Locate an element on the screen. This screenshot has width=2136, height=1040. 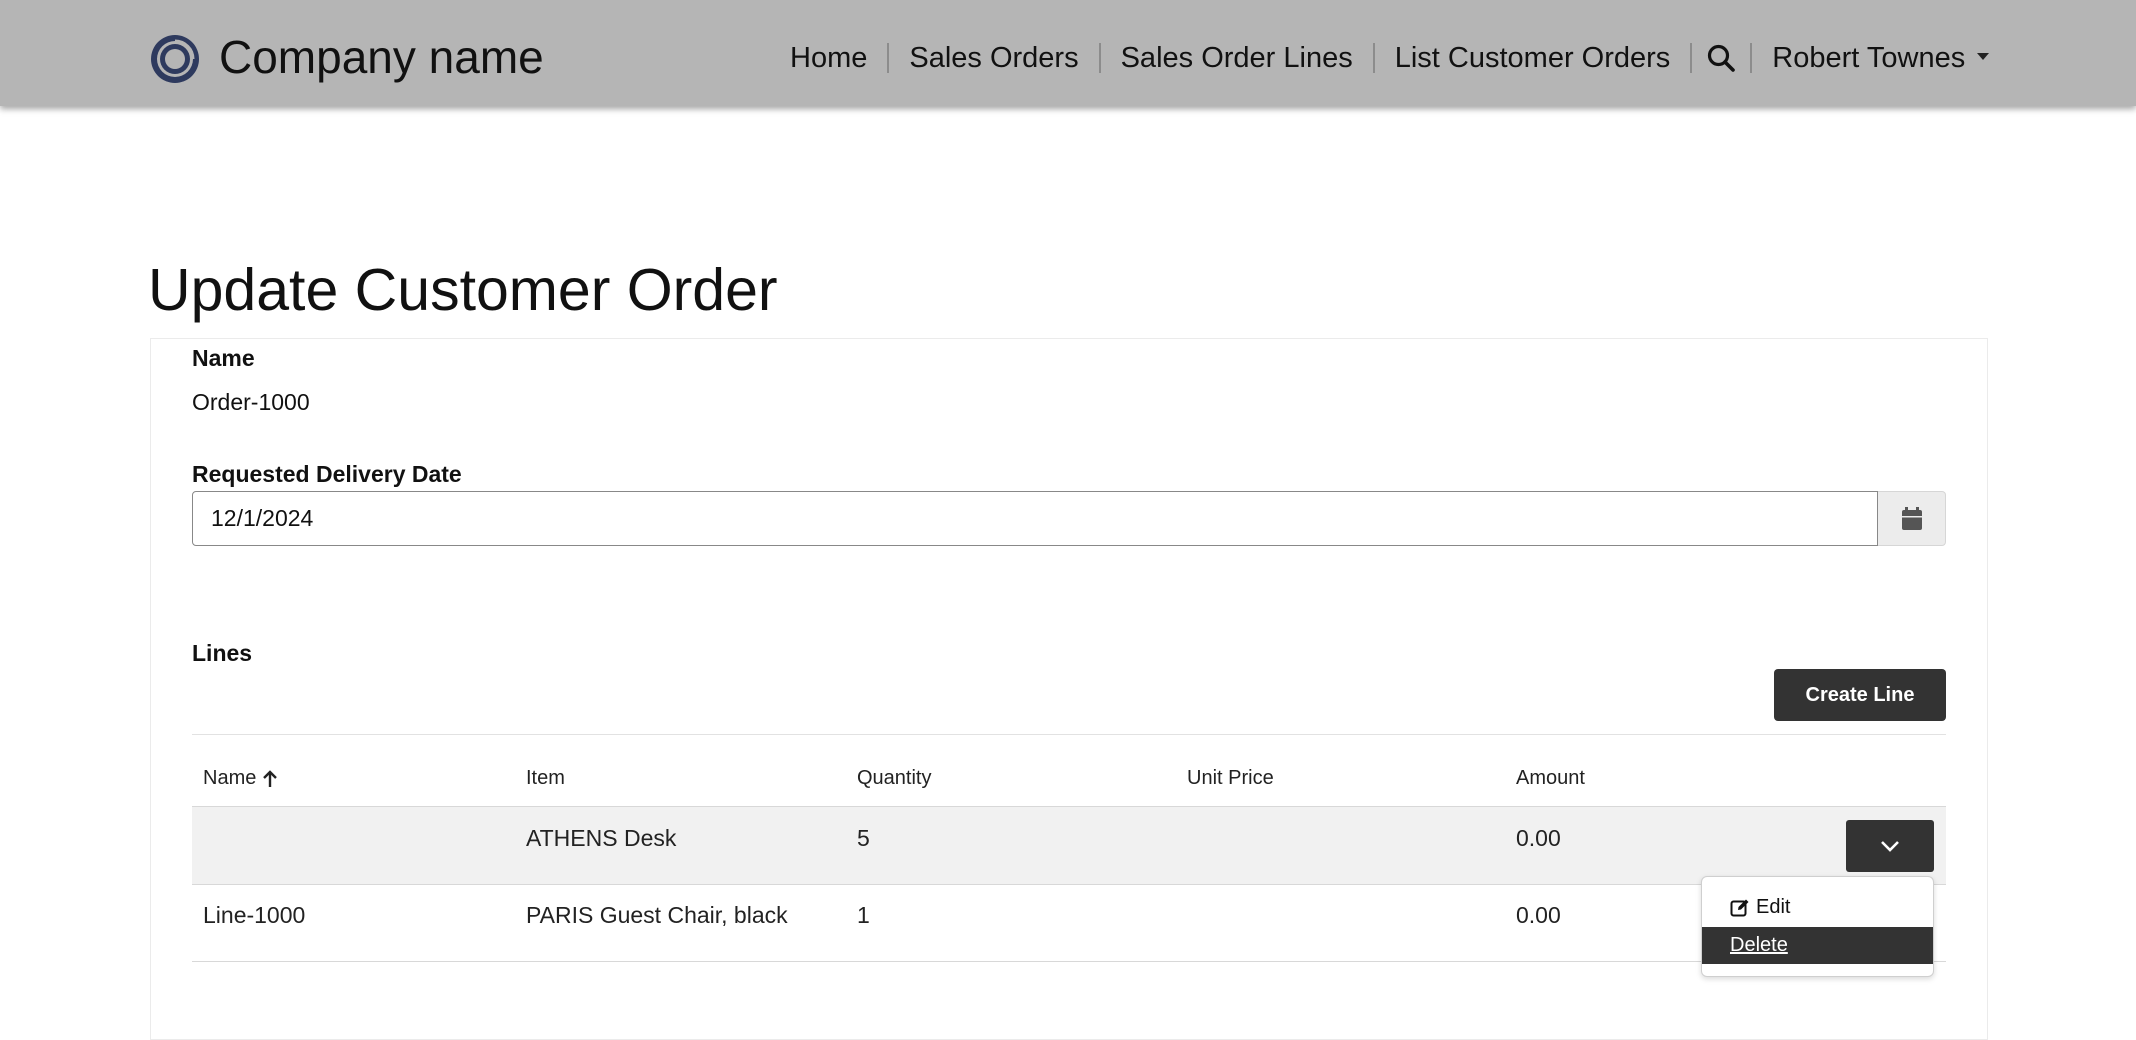
col-header-amount: Amount is located at coordinates (1550, 778).